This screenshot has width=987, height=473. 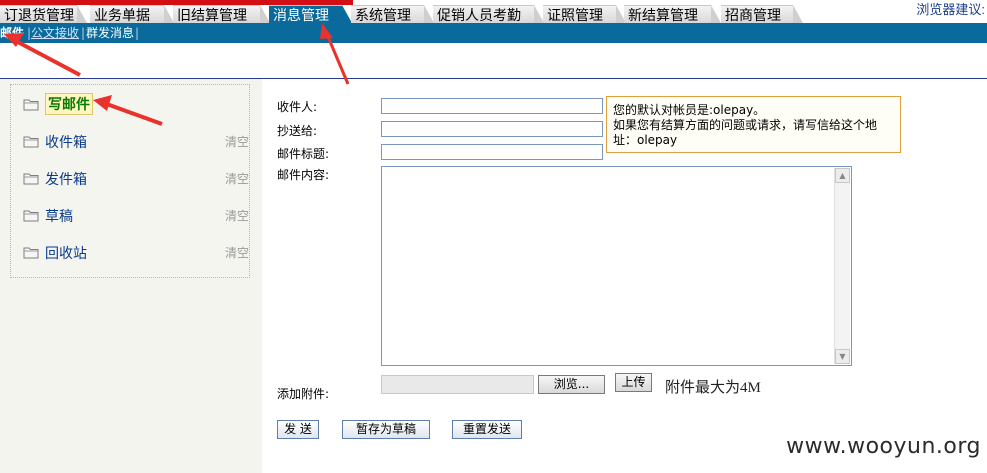 What do you see at coordinates (66, 254) in the screenshot?
I see `sidebar-item-label: 回收站` at bounding box center [66, 254].